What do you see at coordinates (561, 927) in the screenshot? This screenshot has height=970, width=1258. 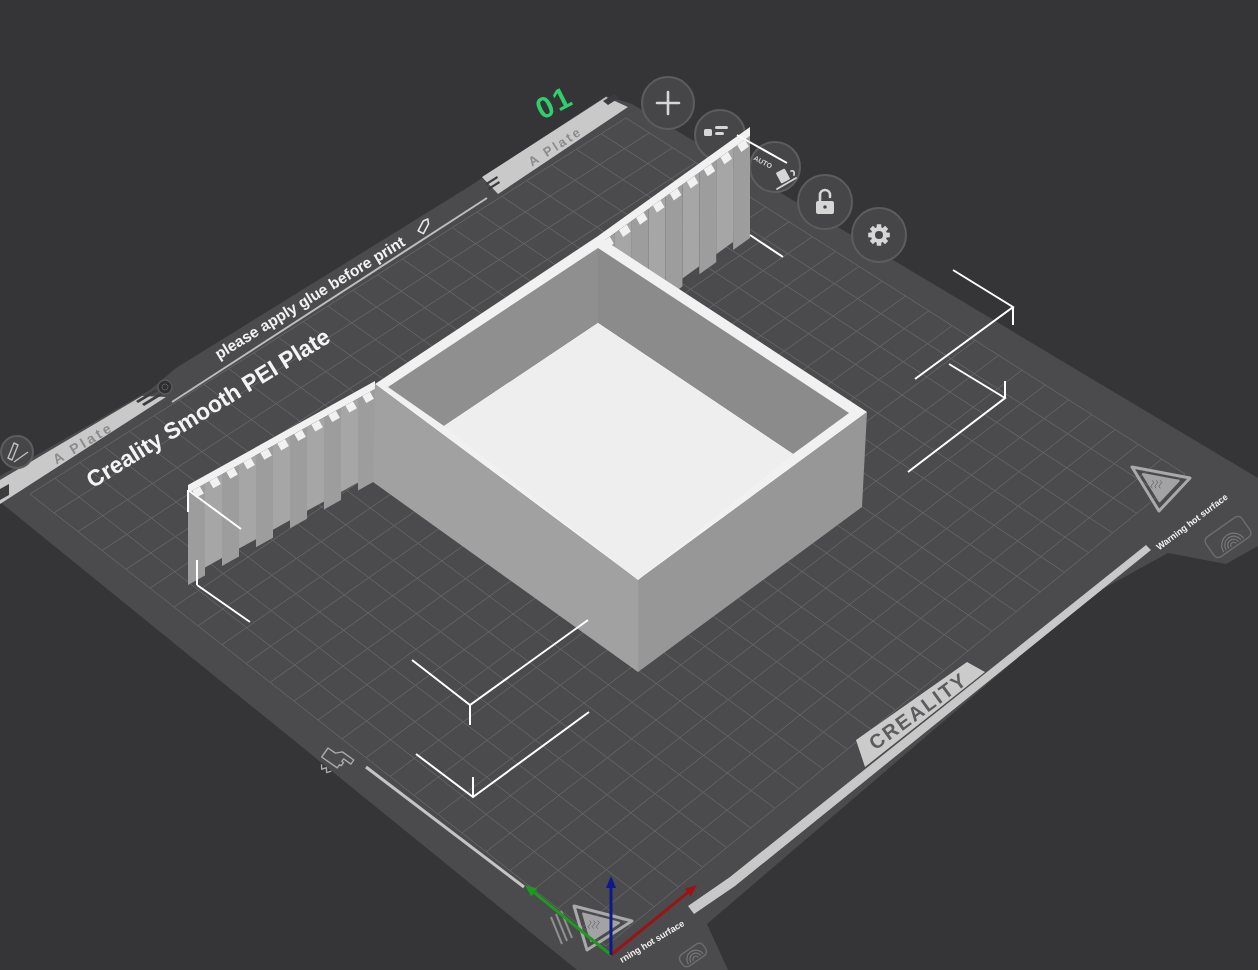 I see `stripes-icon` at bounding box center [561, 927].